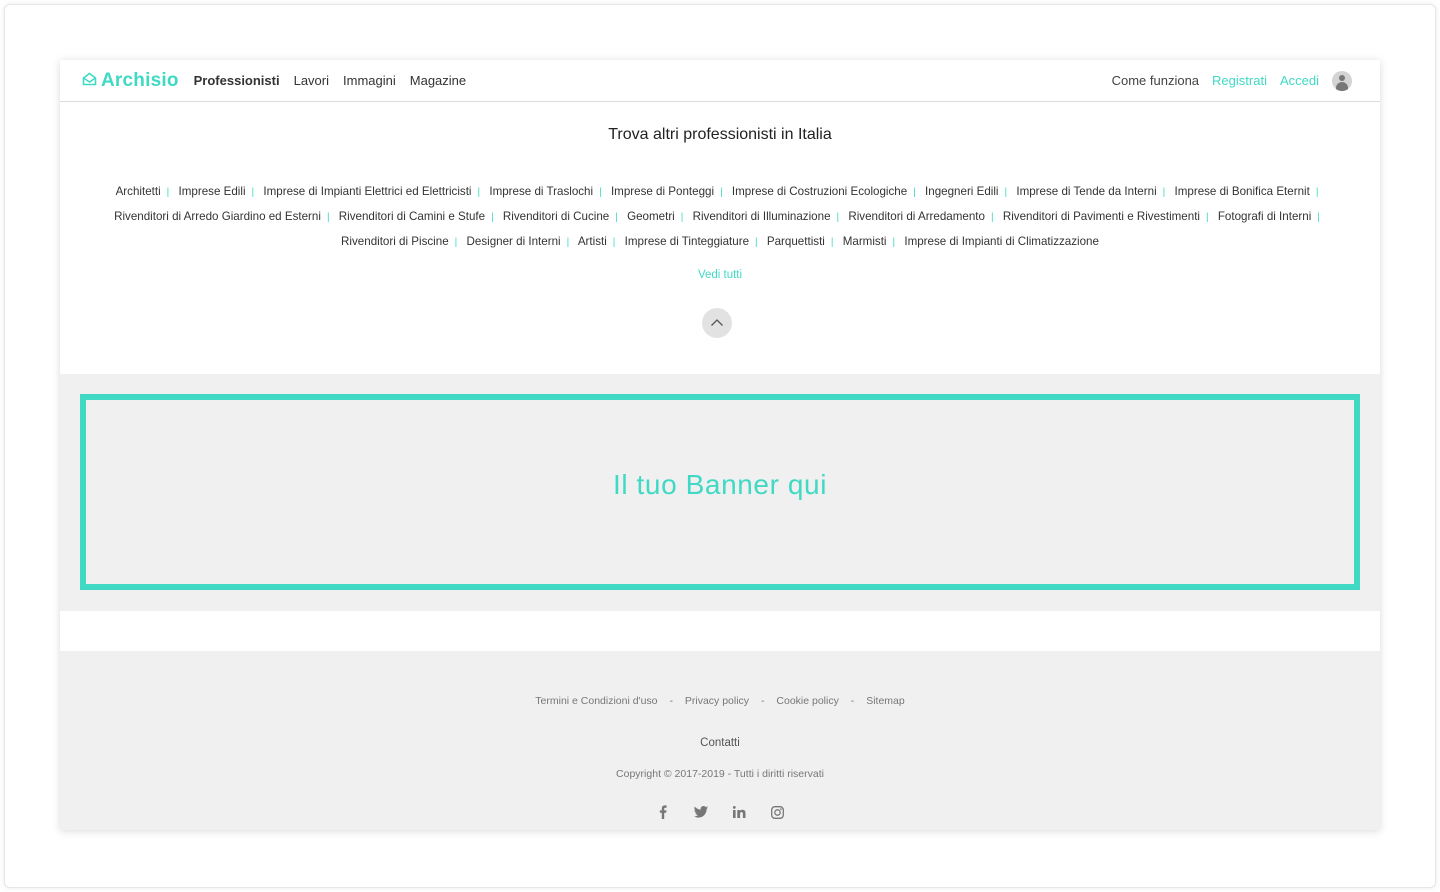 The width and height of the screenshot is (1440, 892). Describe the element at coordinates (412, 216) in the screenshot. I see `category-link: Rivenditori di Camini e Stufe` at that location.